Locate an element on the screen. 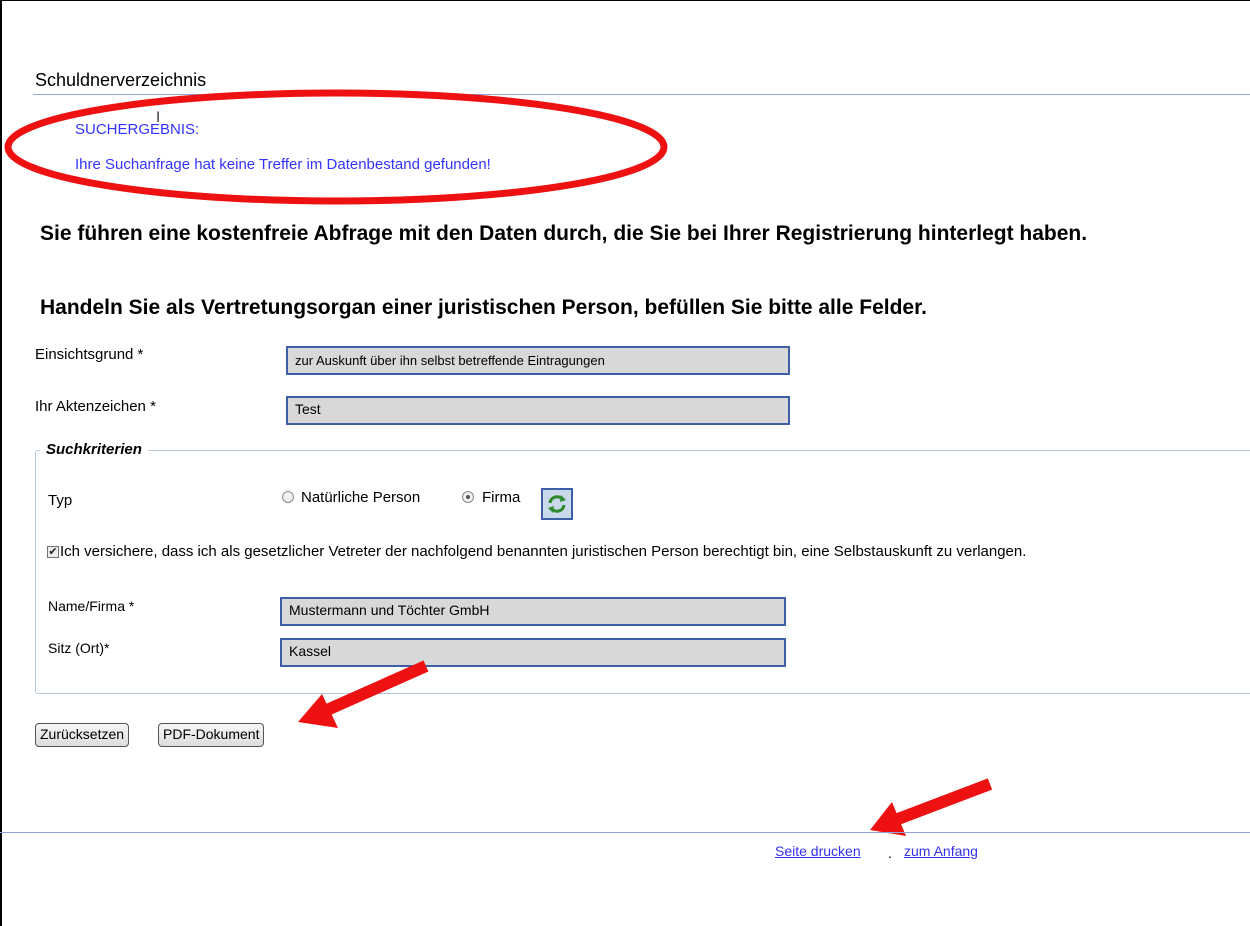 Image resolution: width=1250 pixels, height=926 pixels. back-to-top-link: zum Anfang is located at coordinates (941, 851).